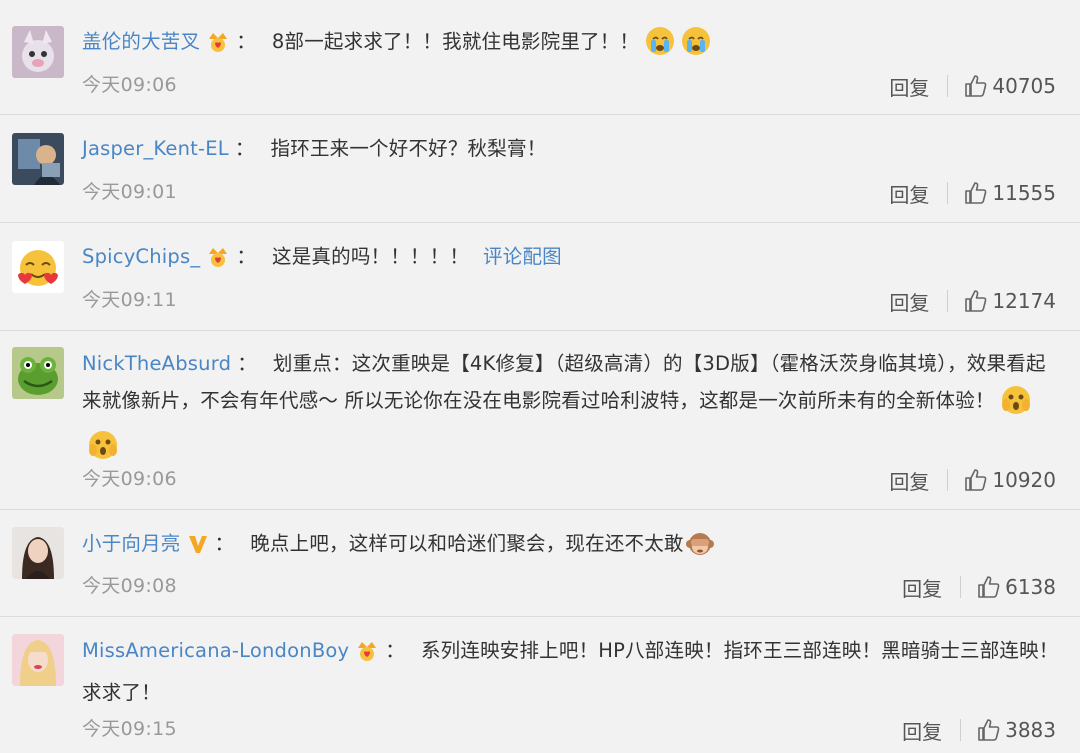 The width and height of the screenshot is (1080, 753). I want to click on comment-actions: 回复 6138, so click(979, 587).